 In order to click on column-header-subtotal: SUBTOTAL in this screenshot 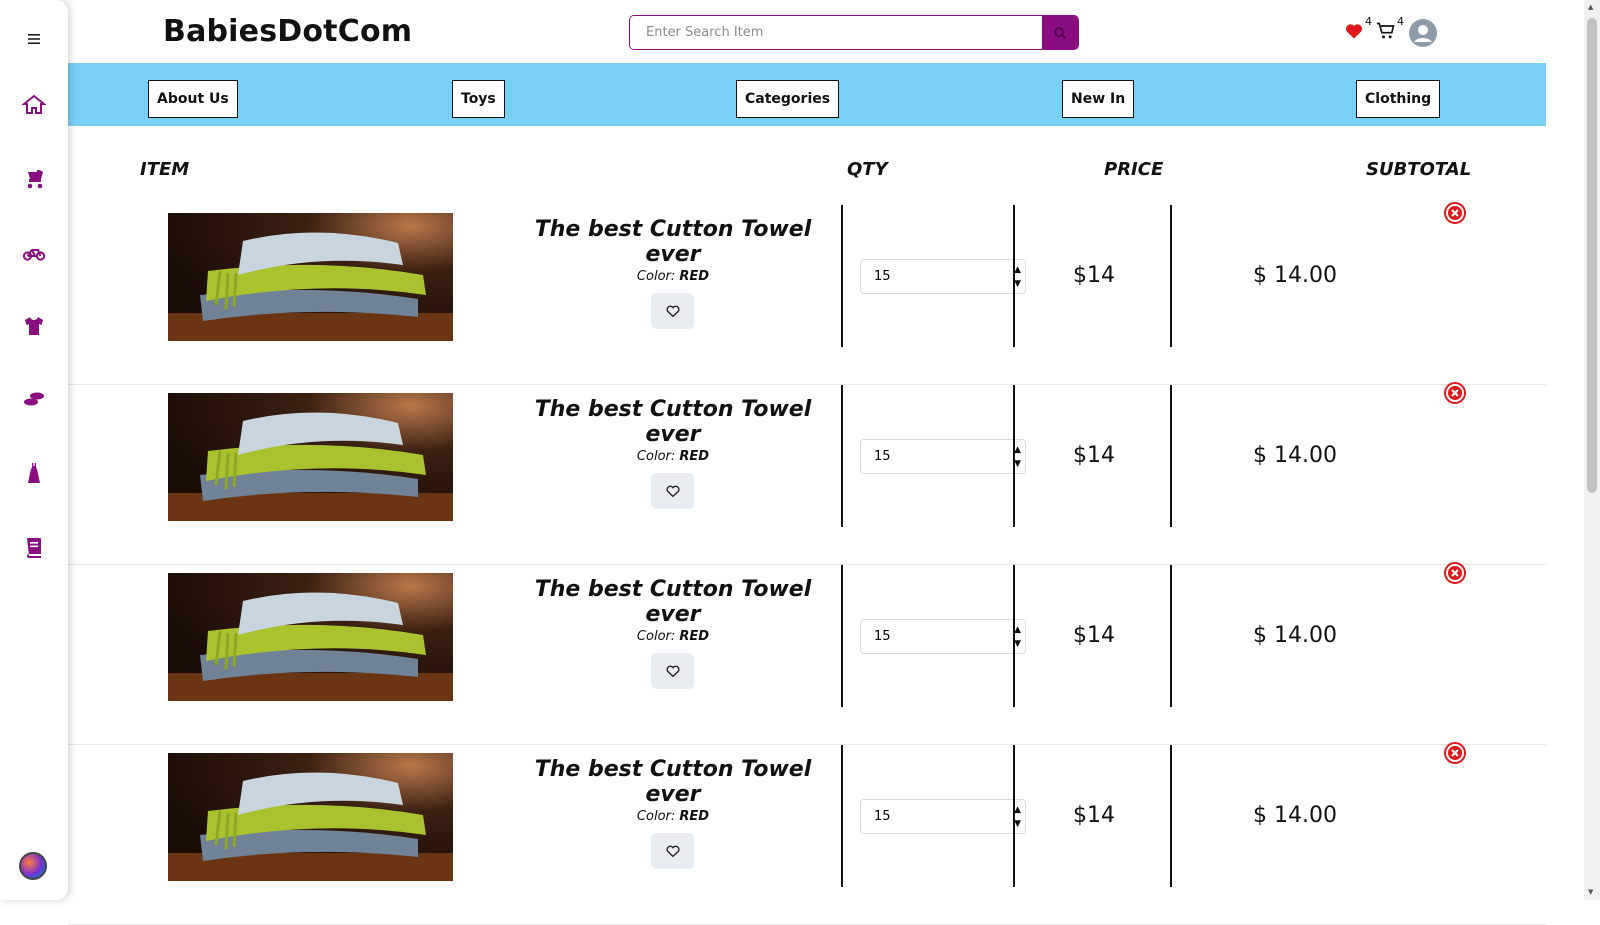, I will do `click(1419, 169)`.